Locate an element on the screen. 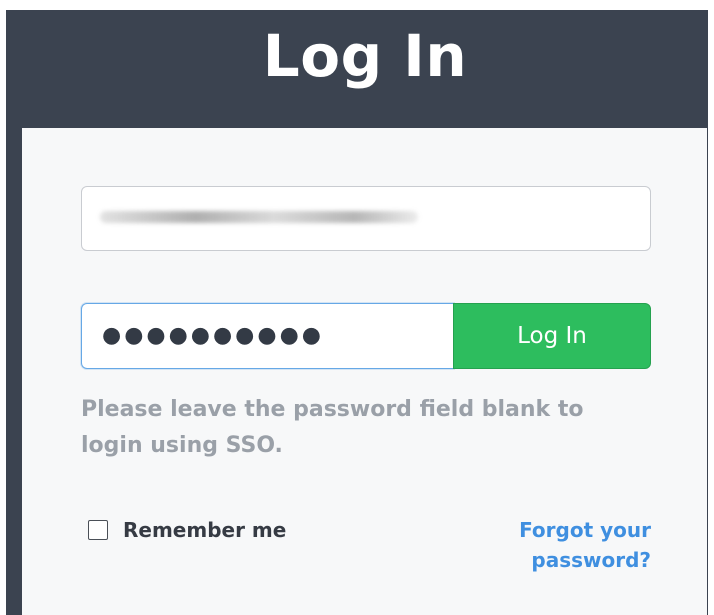  remember-me-control: Remember me is located at coordinates (187, 530).